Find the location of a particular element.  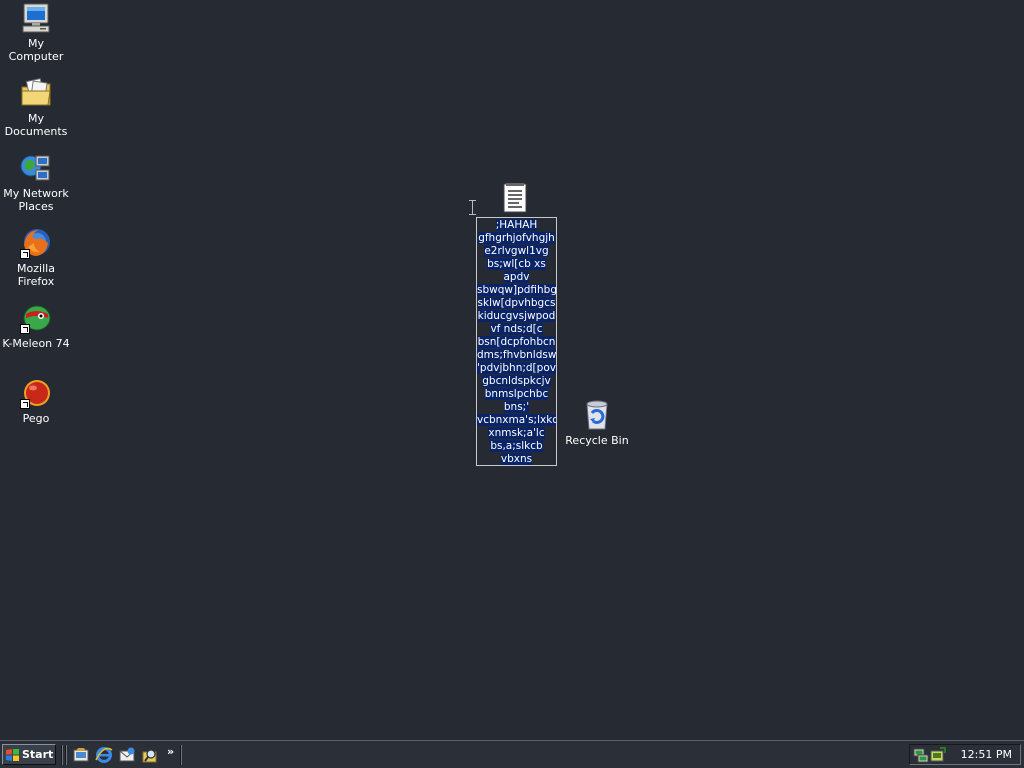

desktop-icon-label: My Documents is located at coordinates (36, 125).